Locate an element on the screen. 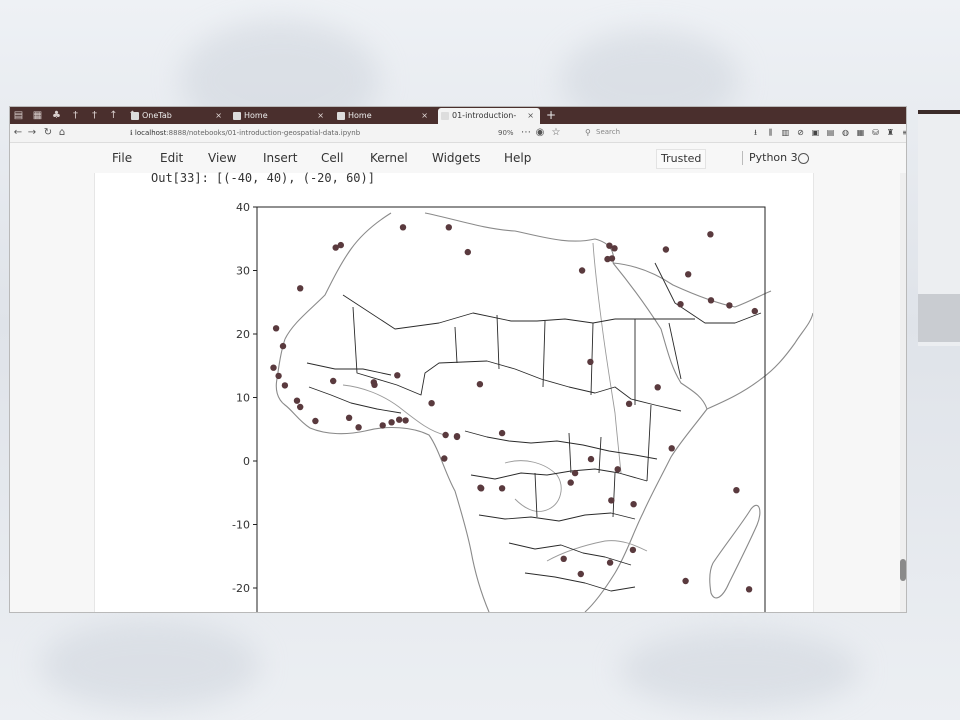 The height and width of the screenshot is (720, 960). background-window is located at coordinates (939, 228).